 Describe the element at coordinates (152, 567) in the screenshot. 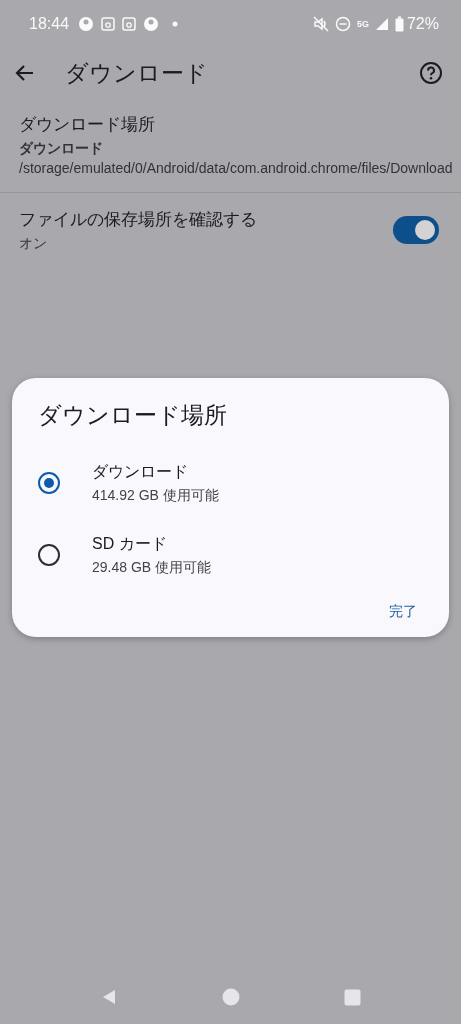

I see `option-detail: 29.48 GB 使用可能` at that location.